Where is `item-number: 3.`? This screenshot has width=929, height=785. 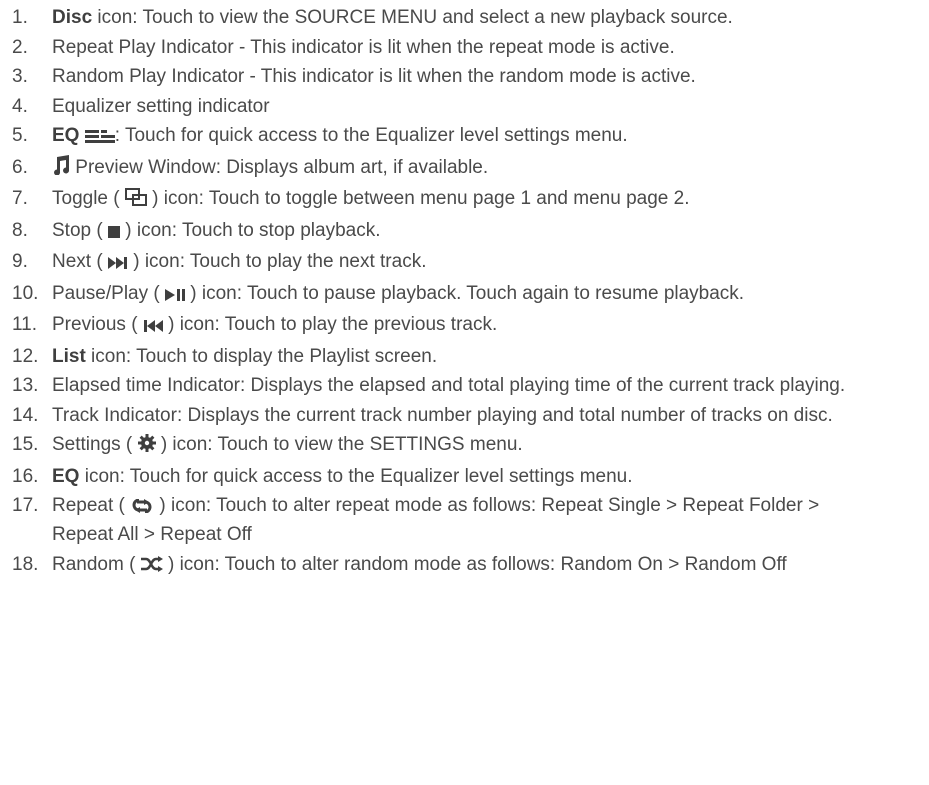
item-number: 3. is located at coordinates (20, 76).